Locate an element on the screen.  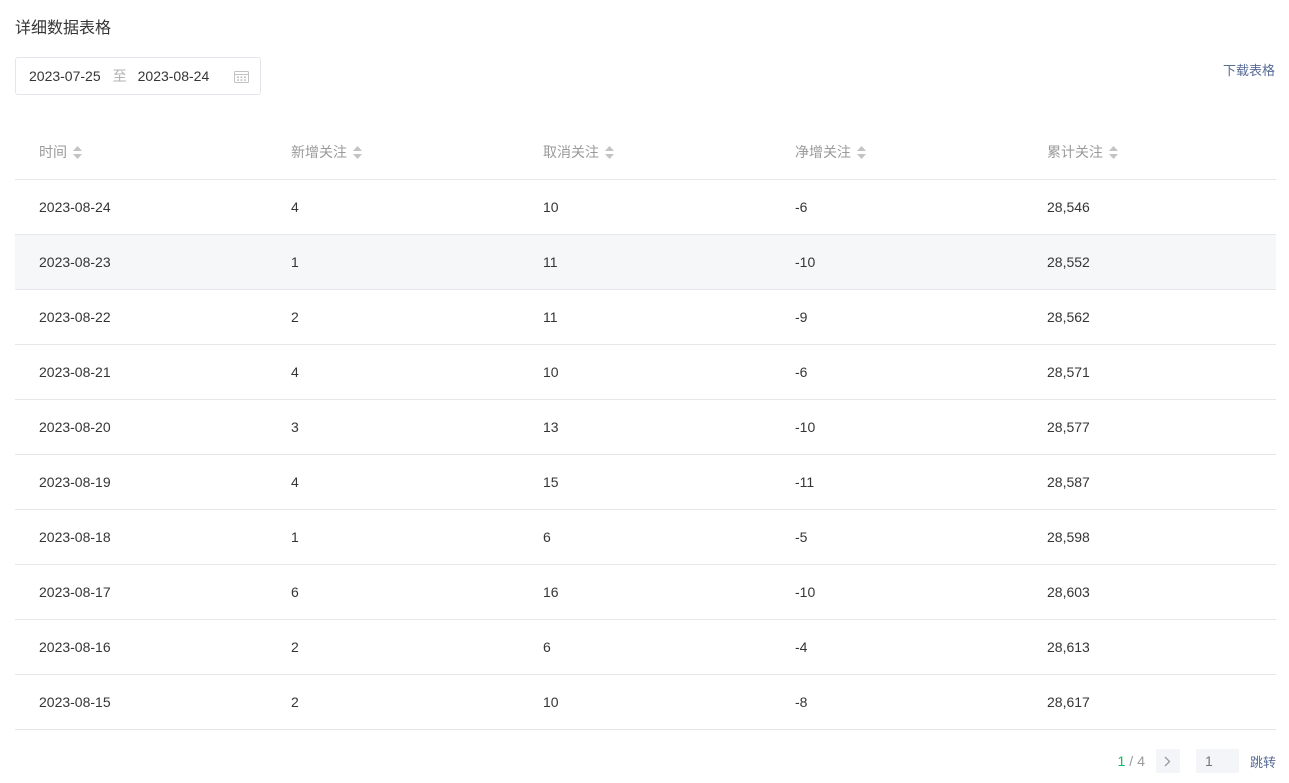
table-row: 2023-08-21 4 10 -6 28,571 is located at coordinates (645, 372).